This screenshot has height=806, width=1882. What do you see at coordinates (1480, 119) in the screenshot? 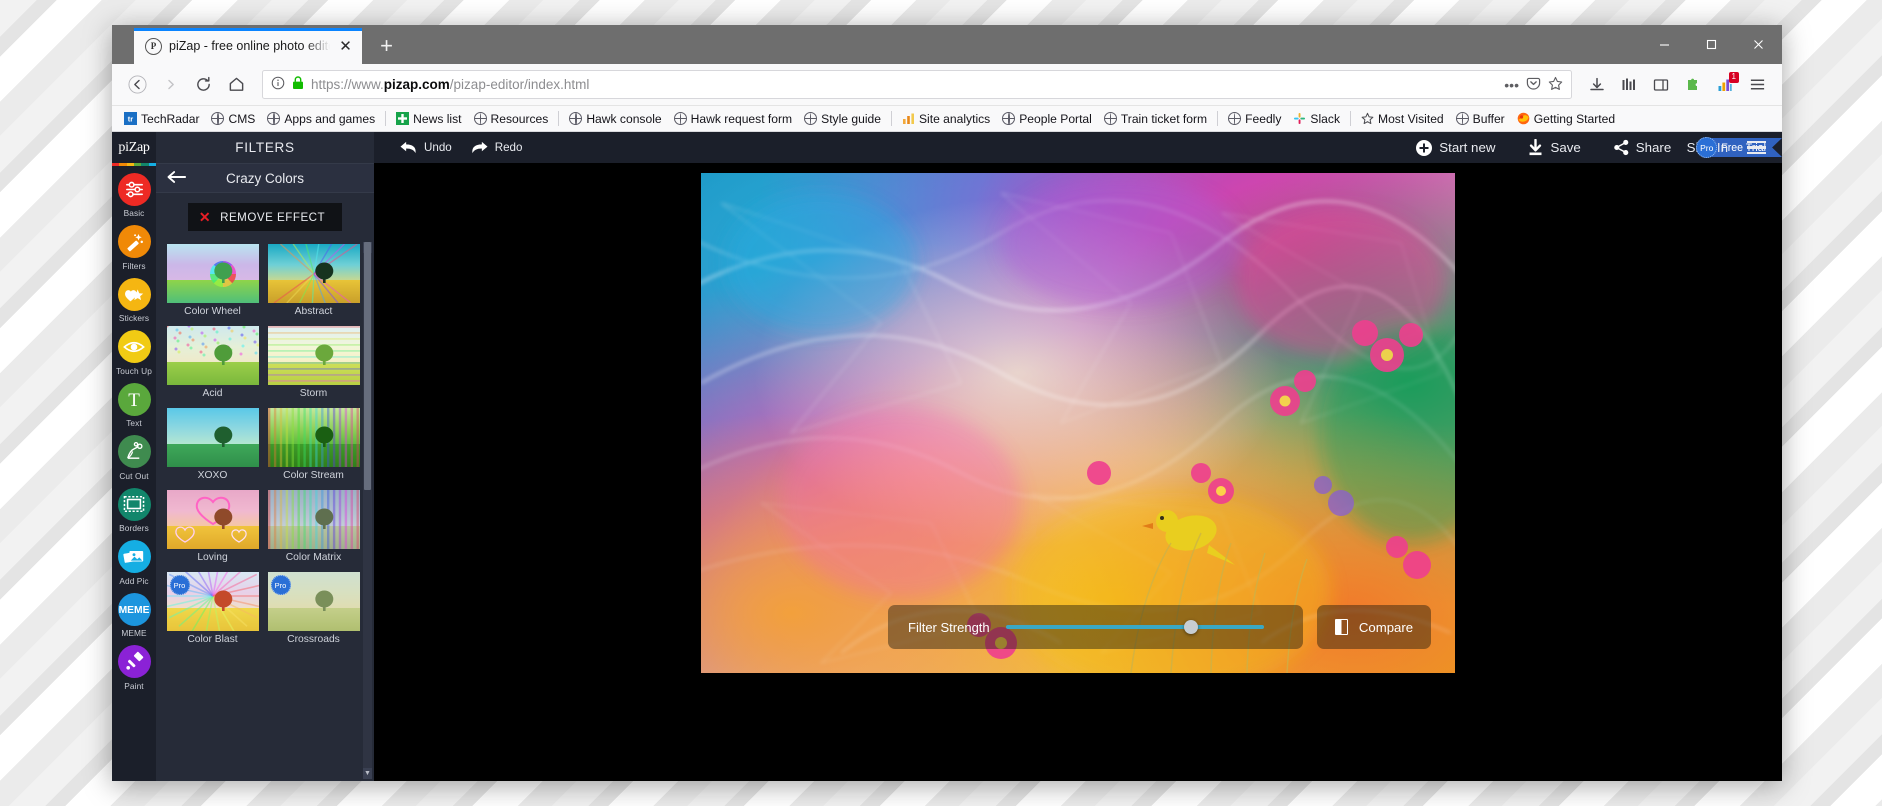
I see `bookmark-buffer: Buffer` at bounding box center [1480, 119].